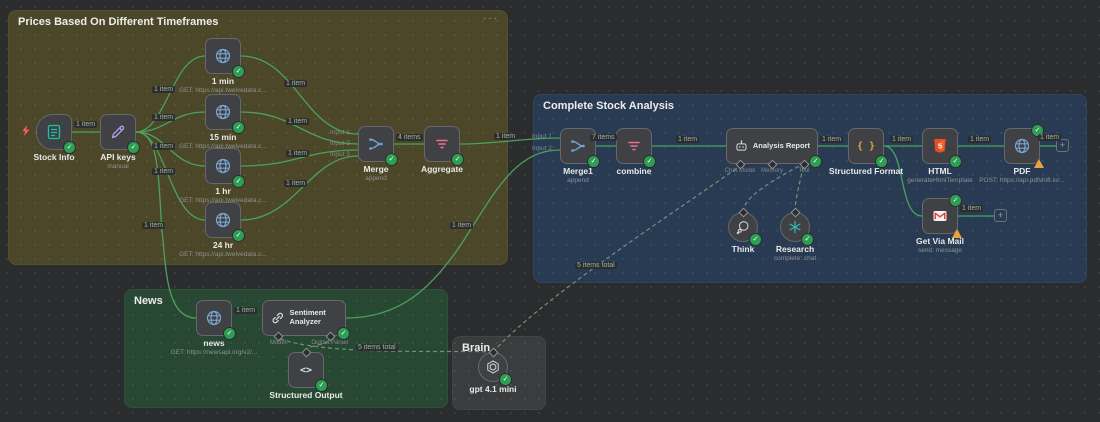 The height and width of the screenshot is (422, 1100). What do you see at coordinates (866, 146) in the screenshot?
I see `braces-icon: { }` at bounding box center [866, 146].